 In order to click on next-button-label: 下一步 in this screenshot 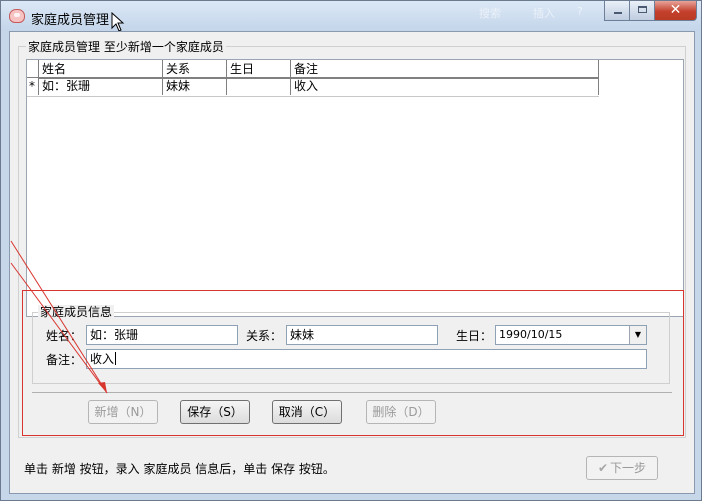, I will do `click(628, 468)`.